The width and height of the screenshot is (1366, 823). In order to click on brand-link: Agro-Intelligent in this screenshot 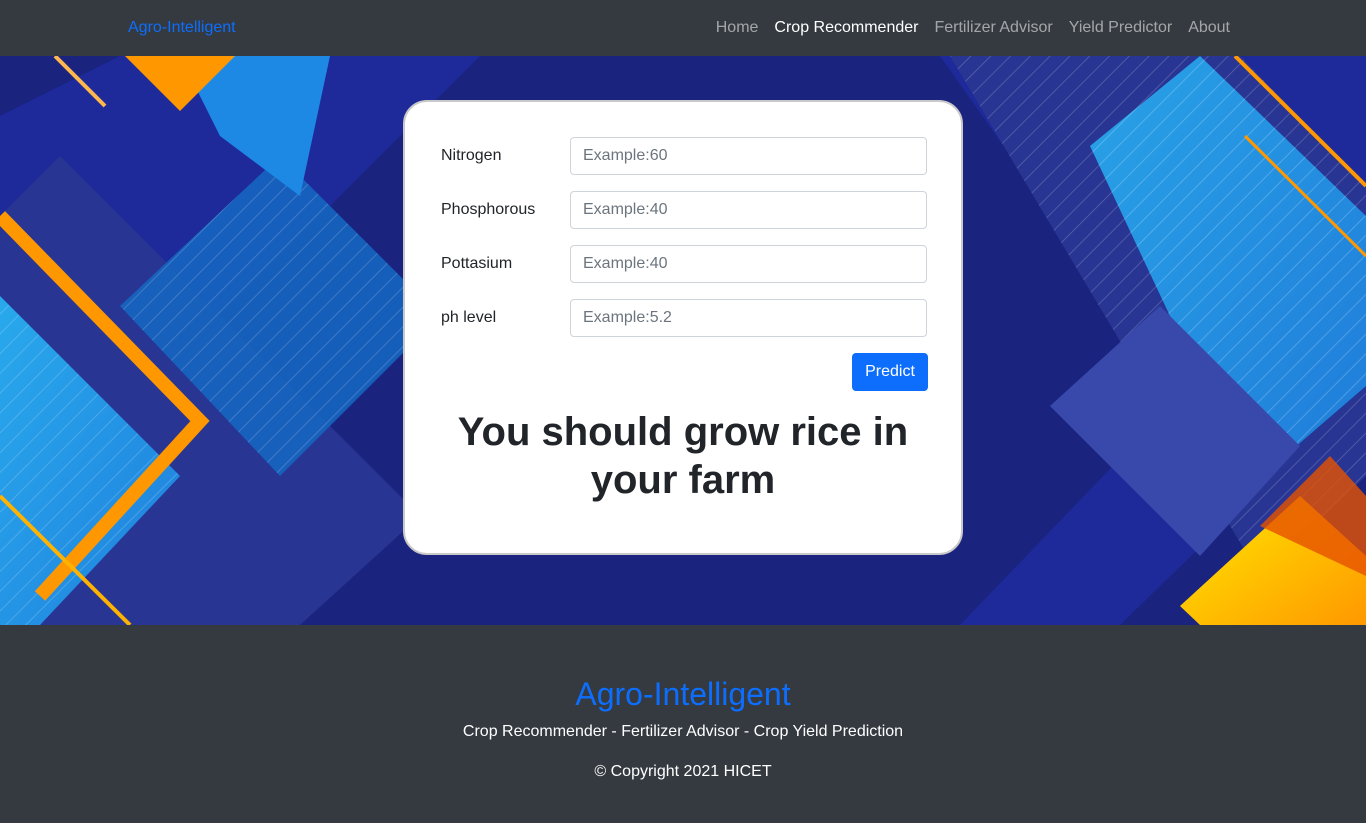, I will do `click(182, 28)`.